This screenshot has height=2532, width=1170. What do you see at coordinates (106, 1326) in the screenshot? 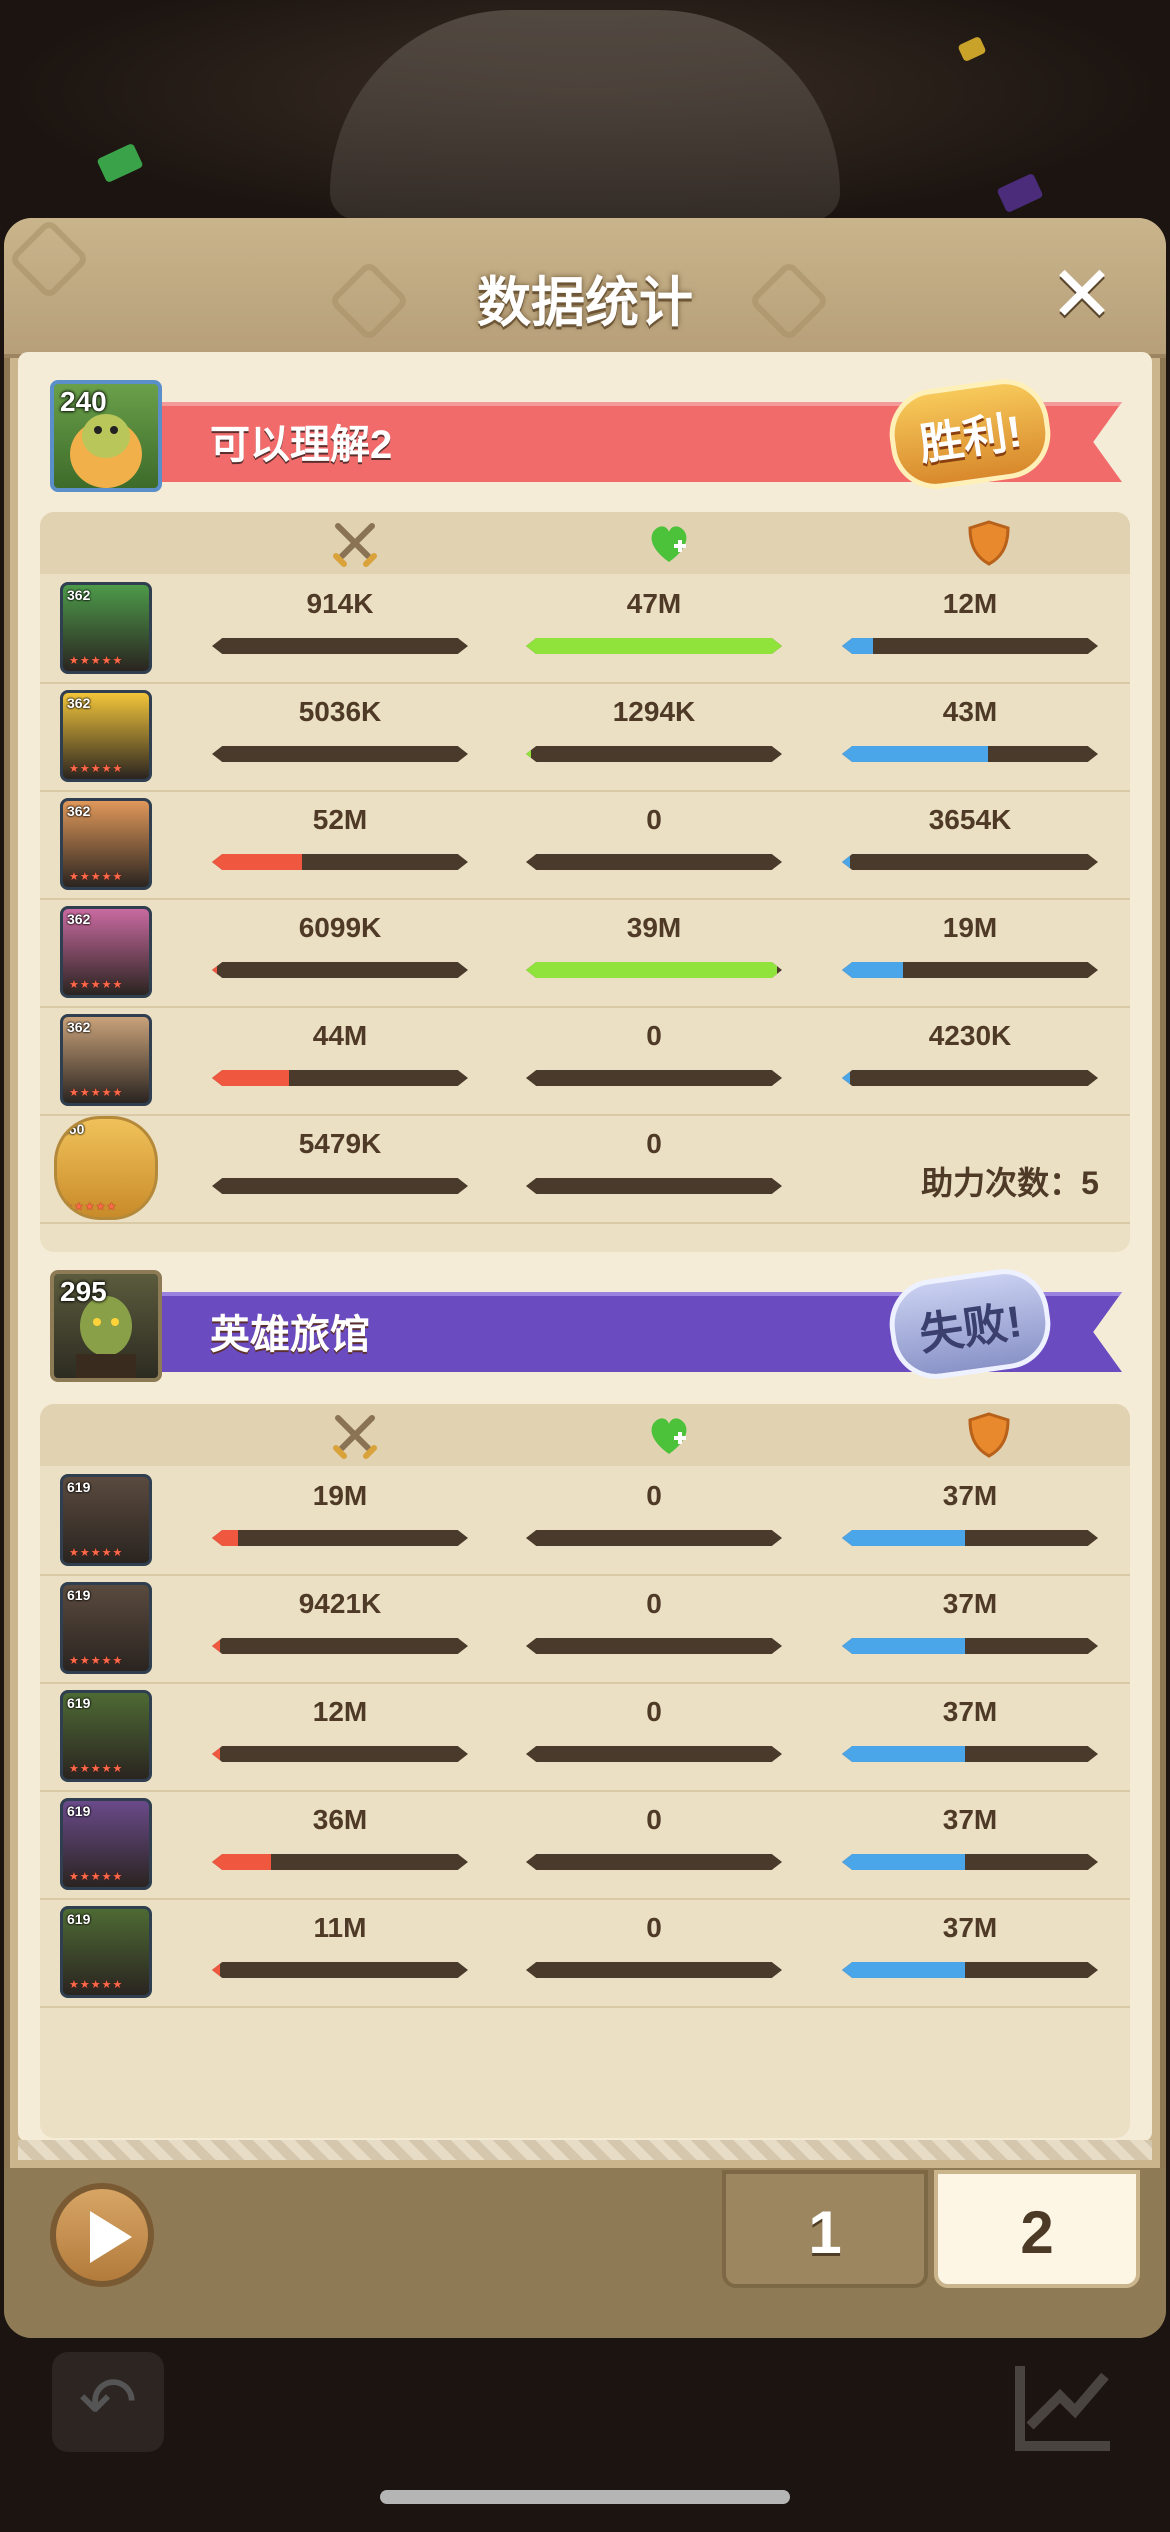
I see `team2-avatar: 295` at bounding box center [106, 1326].